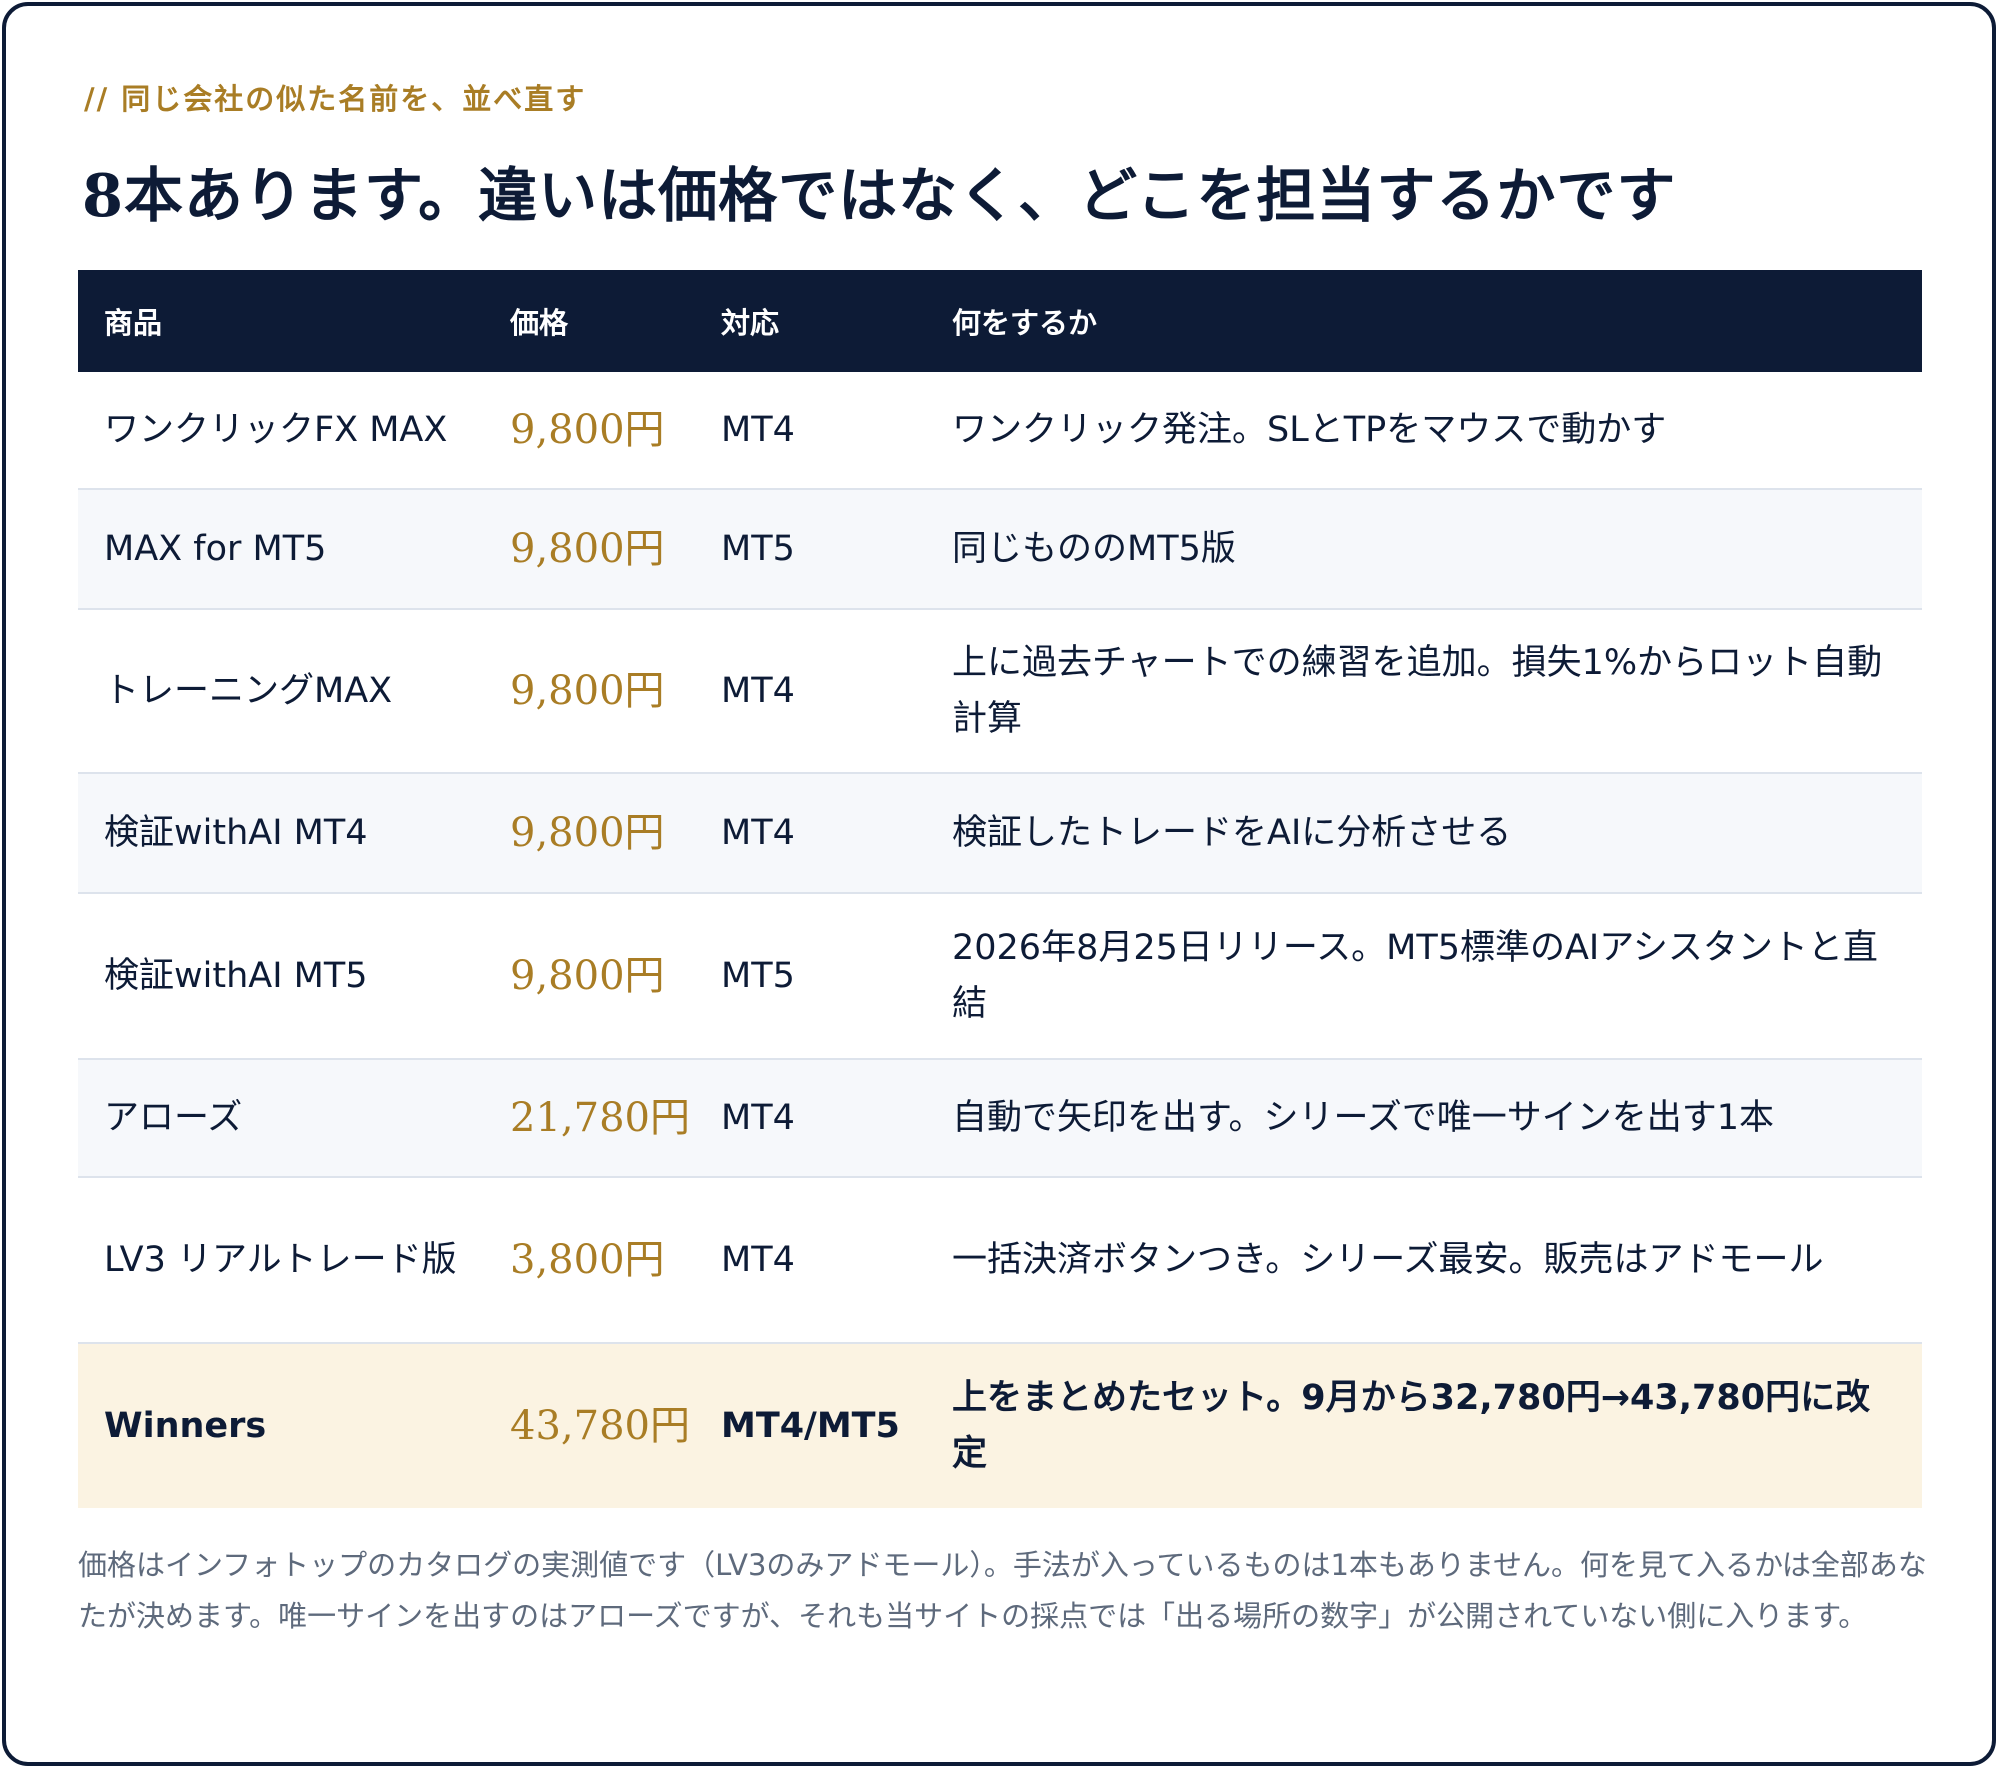 The height and width of the screenshot is (1770, 2000). I want to click on product-description: 上に過去チャートでの練習を追加。損失1%からロット自動計算, so click(1424, 691).